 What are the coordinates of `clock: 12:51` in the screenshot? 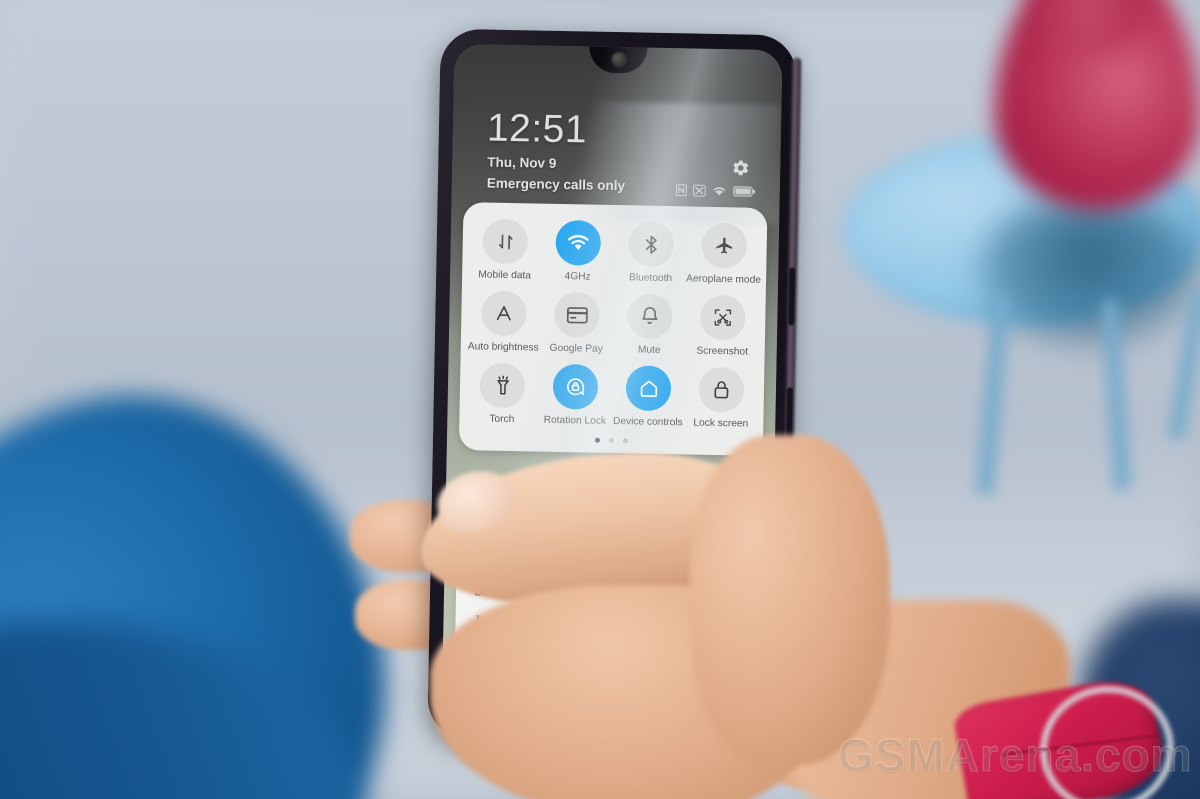 It's located at (537, 129).